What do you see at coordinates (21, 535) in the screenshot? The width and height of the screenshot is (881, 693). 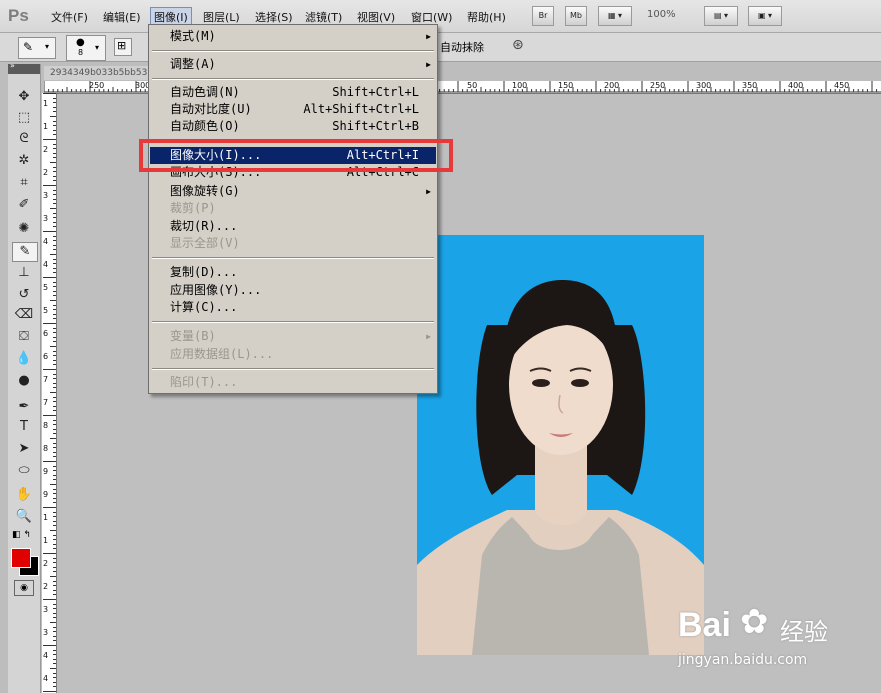 I see `default-colors-icon: ◧ ↰` at bounding box center [21, 535].